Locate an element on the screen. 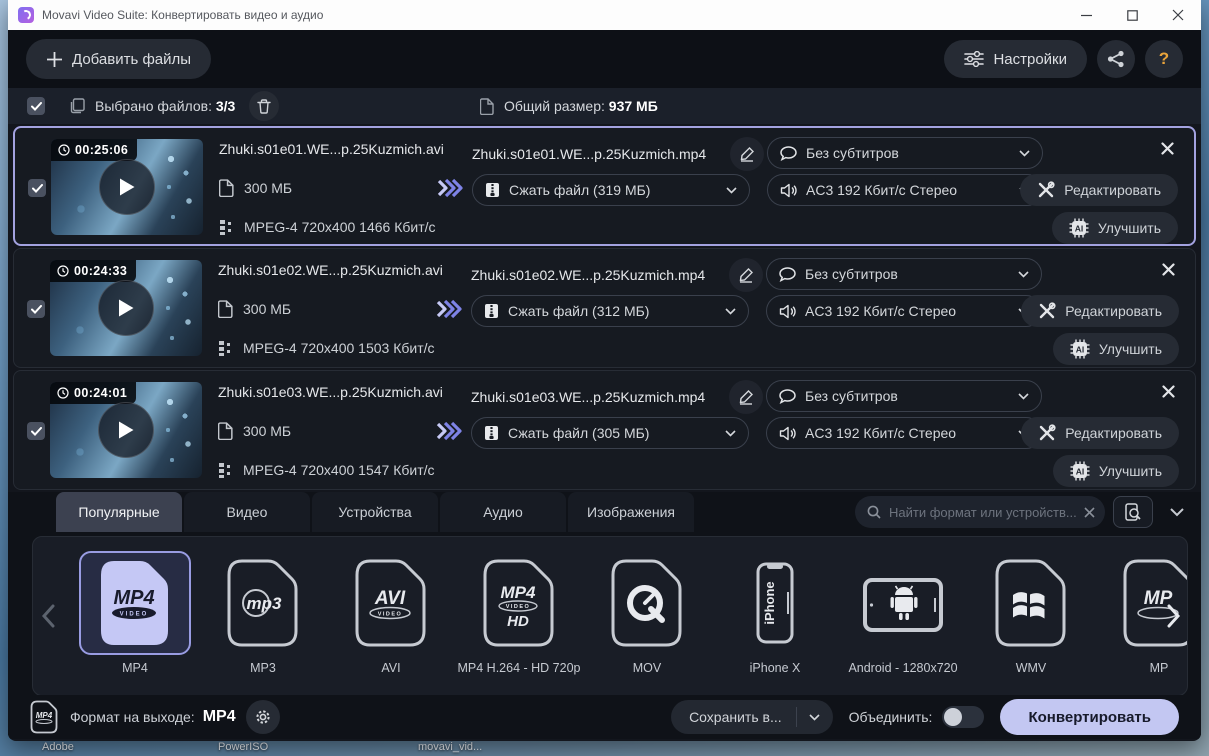  maximize-button is located at coordinates (1132, 15).